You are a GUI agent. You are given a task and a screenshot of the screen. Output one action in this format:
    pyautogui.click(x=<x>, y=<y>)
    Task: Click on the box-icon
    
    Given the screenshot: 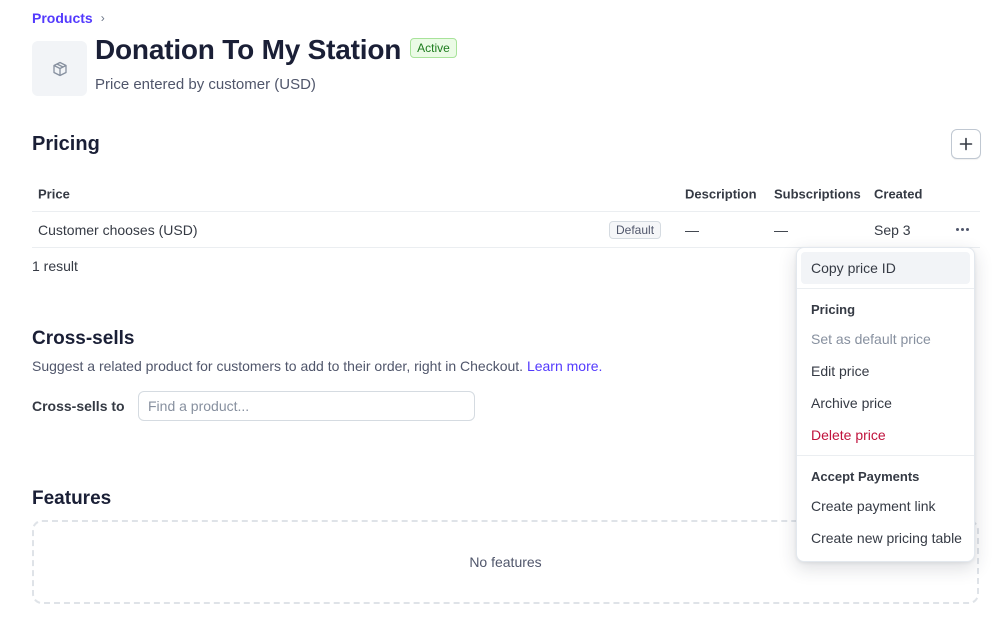 What is the action you would take?
    pyautogui.click(x=59, y=68)
    